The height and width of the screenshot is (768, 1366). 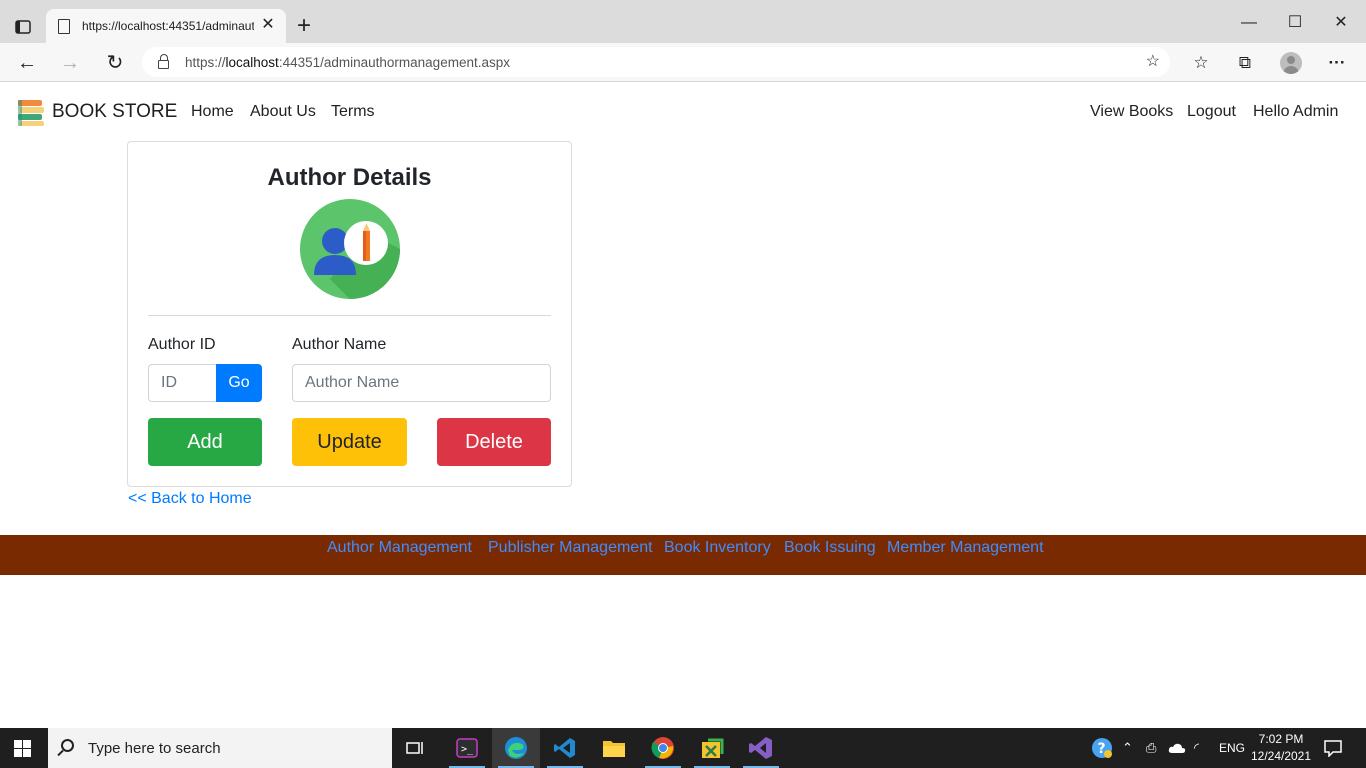 I want to click on search-icon, so click(x=67, y=745).